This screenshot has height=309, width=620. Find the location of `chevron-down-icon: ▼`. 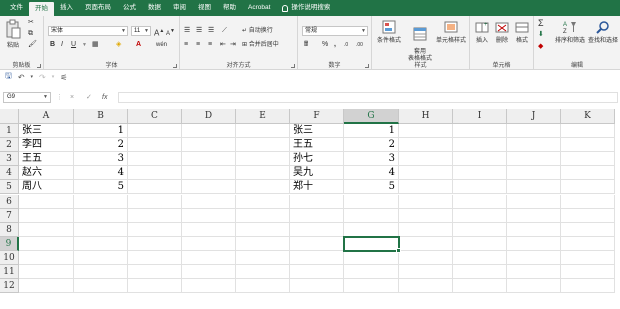

chevron-down-icon: ▼ is located at coordinates (84, 45).